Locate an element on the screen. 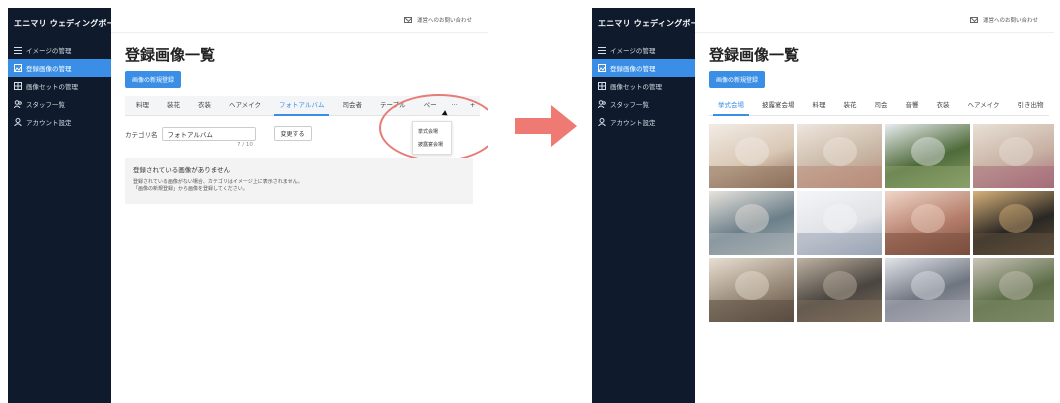 Image resolution: width=1060 pixels, height=403 pixels. transition-arrow-icon is located at coordinates (547, 126).